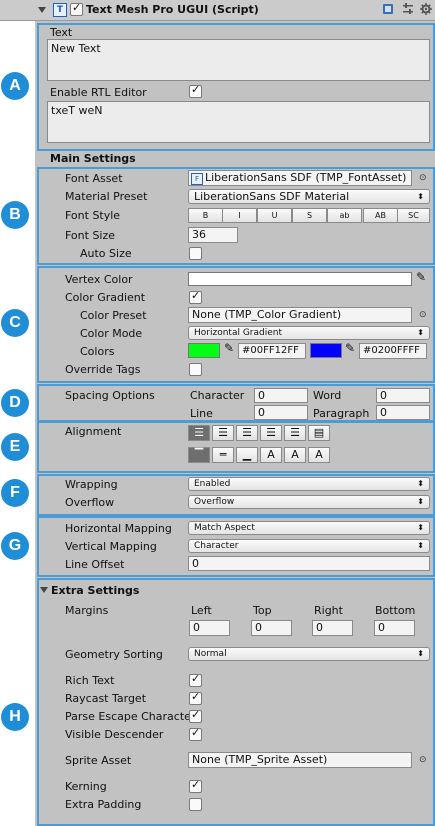  What do you see at coordinates (90, 680) in the screenshot?
I see `rich-text-label: Rich Text` at bounding box center [90, 680].